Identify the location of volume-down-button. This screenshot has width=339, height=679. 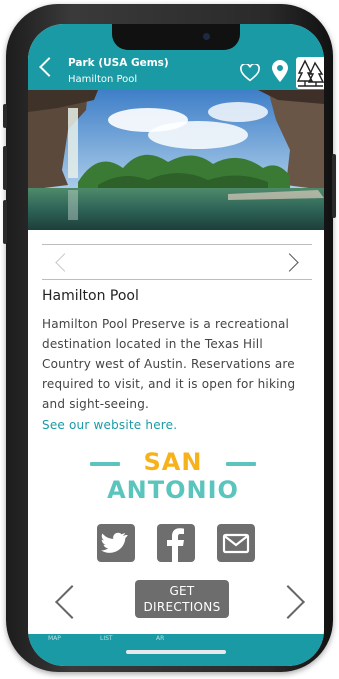
(5, 222).